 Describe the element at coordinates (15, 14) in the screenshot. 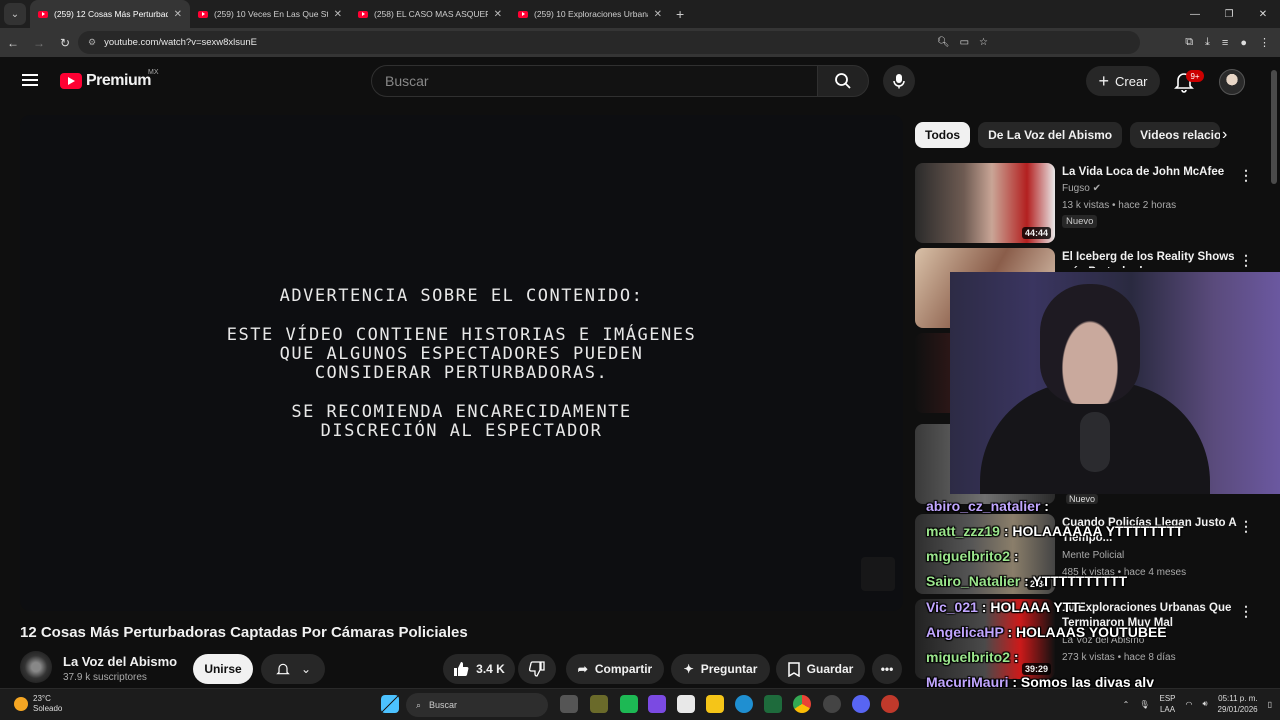

I see `tab-search-button: ⌄` at that location.